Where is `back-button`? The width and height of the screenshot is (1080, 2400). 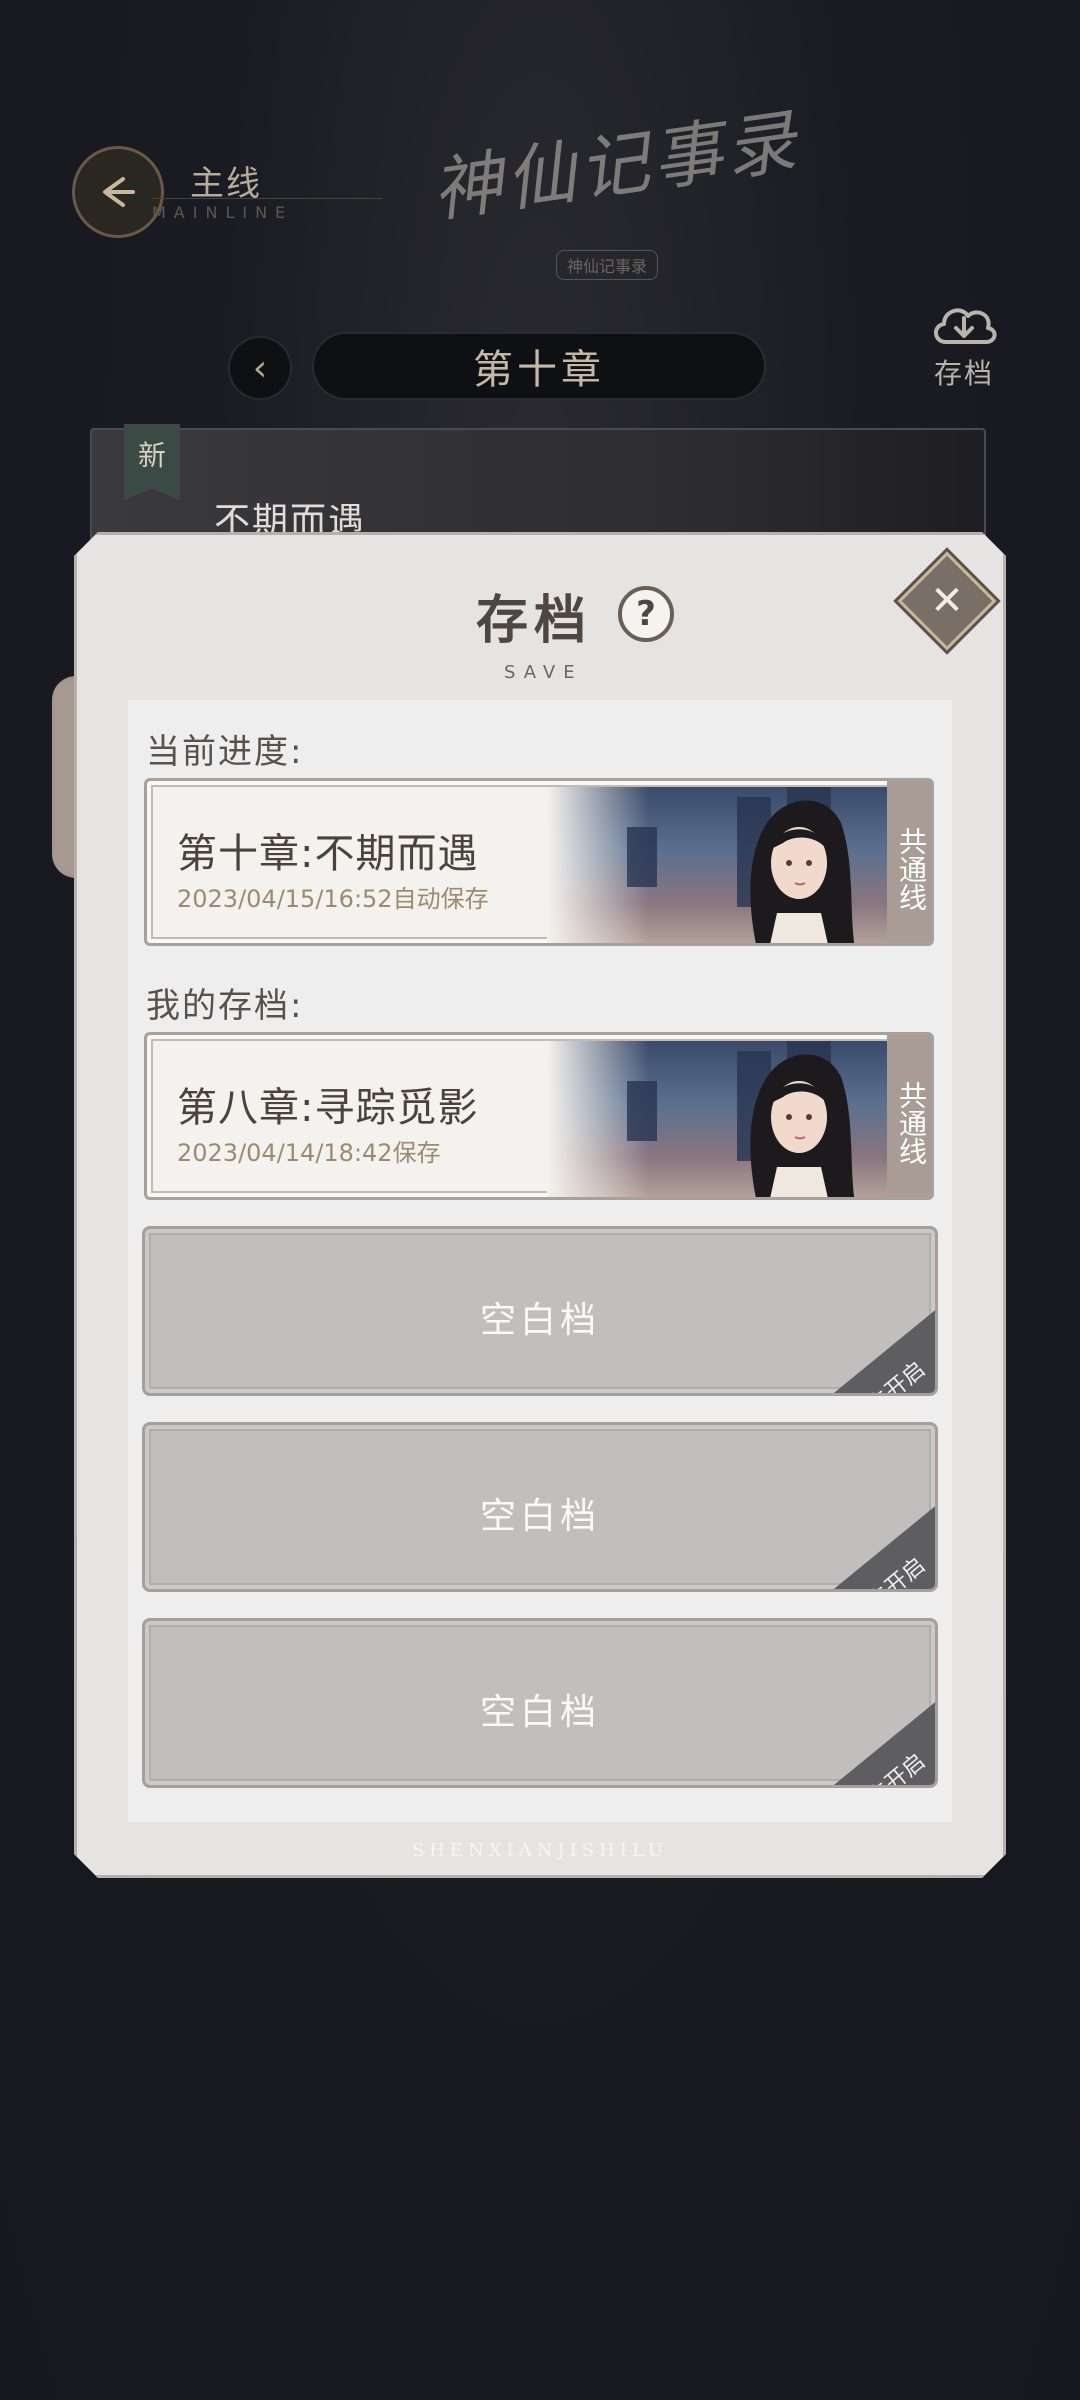 back-button is located at coordinates (118, 192).